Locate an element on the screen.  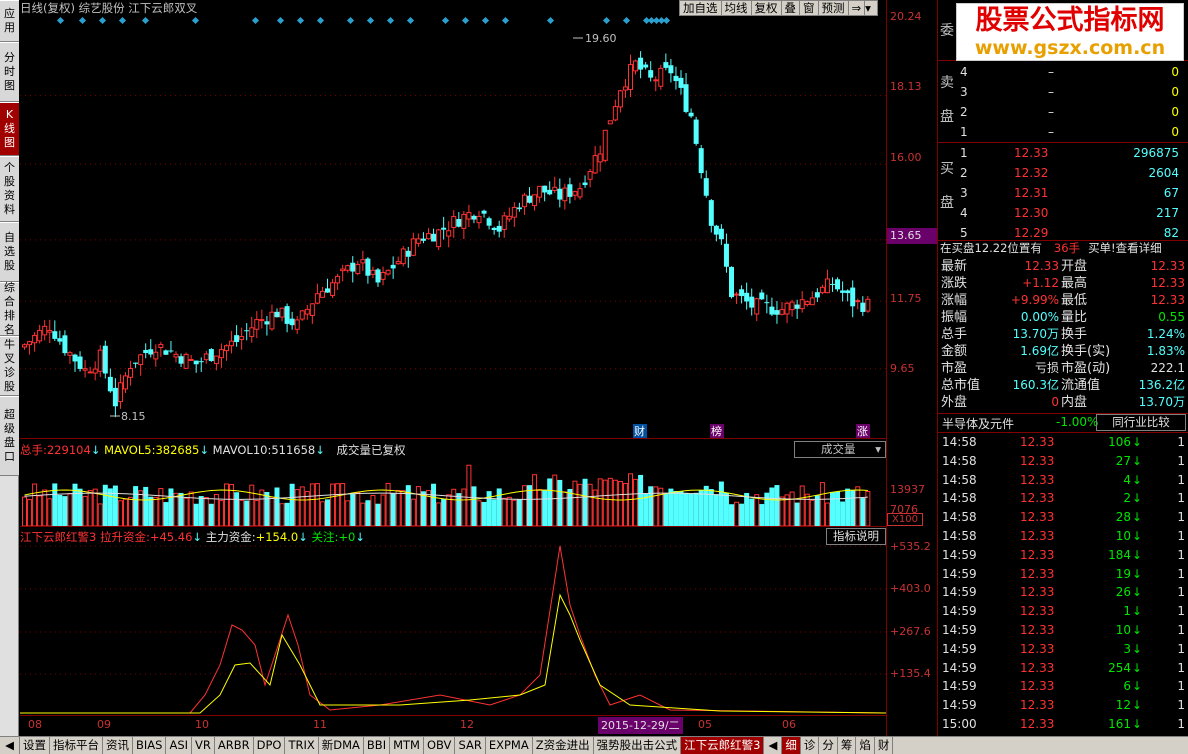
bottom-tab-11: MTM is located at coordinates (407, 745).